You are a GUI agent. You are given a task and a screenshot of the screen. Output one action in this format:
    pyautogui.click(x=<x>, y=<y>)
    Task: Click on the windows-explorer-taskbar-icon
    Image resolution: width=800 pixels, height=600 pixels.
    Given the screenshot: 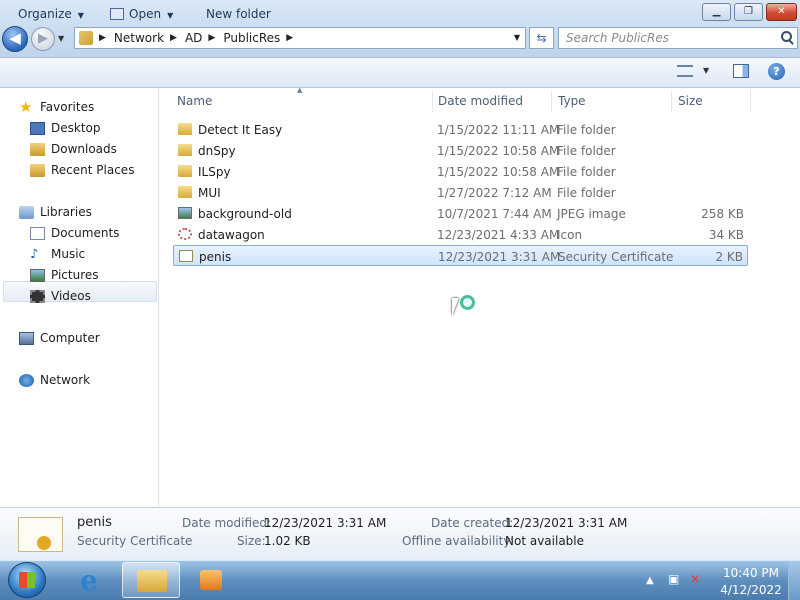 What is the action you would take?
    pyautogui.click(x=151, y=580)
    